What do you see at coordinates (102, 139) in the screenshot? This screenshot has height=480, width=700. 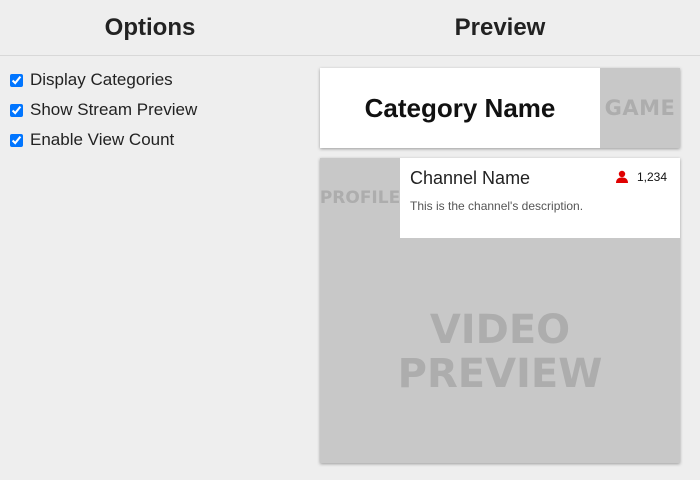 I see `option-label: Enable View Count` at bounding box center [102, 139].